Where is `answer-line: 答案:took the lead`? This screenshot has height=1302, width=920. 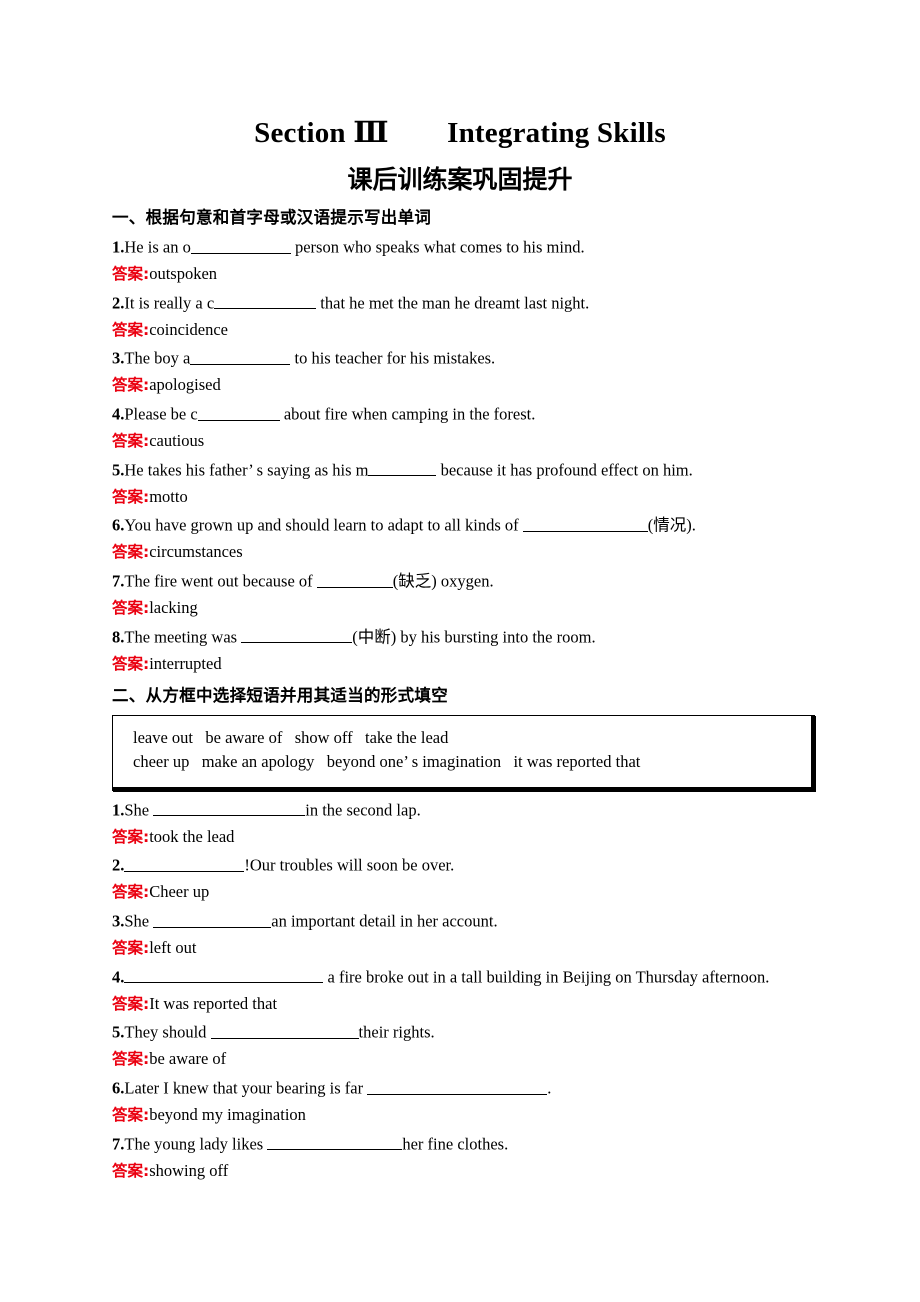 answer-line: 答案:took the lead is located at coordinates (466, 837).